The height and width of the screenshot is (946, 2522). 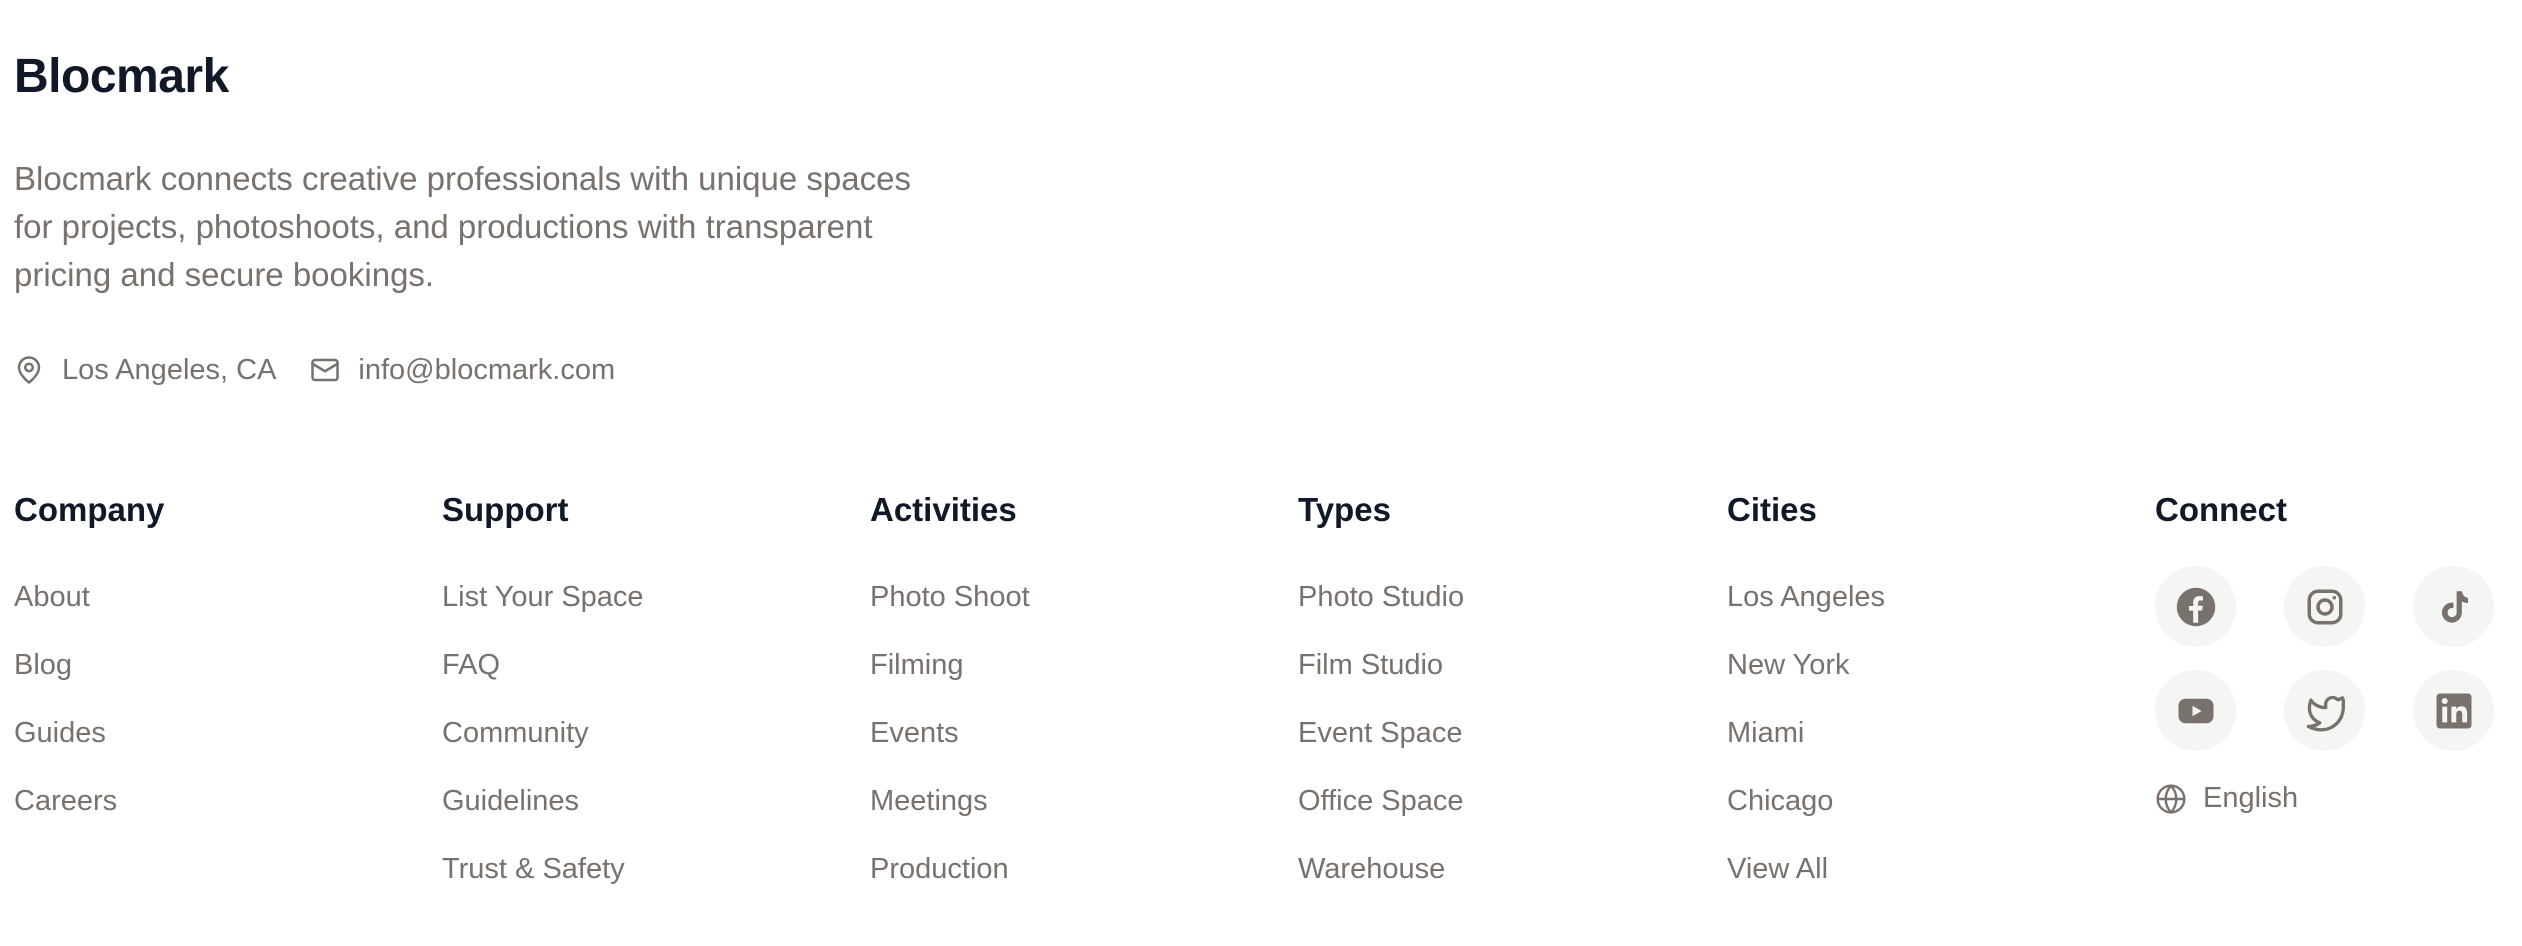 I want to click on tiktok-link, so click(x=2453, y=606).